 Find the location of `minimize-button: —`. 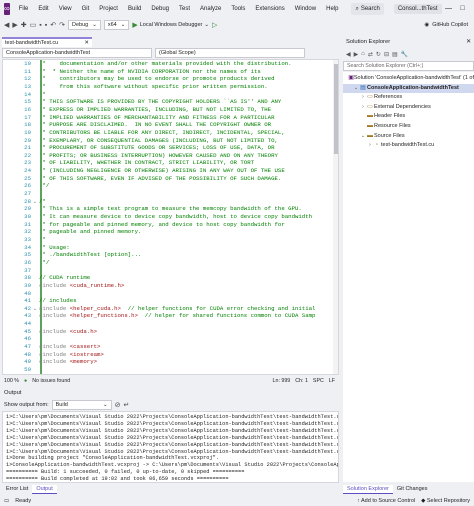

minimize-button: — is located at coordinates (449, 9).